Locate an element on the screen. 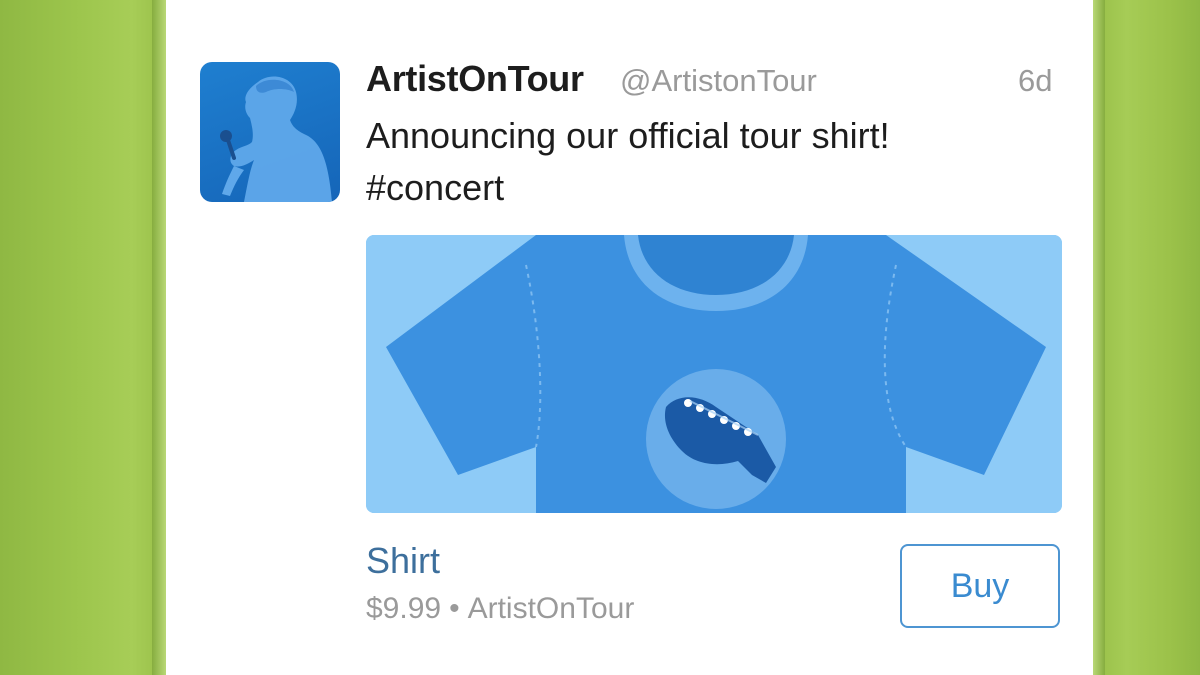 This screenshot has width=1200, height=675. background-right is located at coordinates (1147, 337).